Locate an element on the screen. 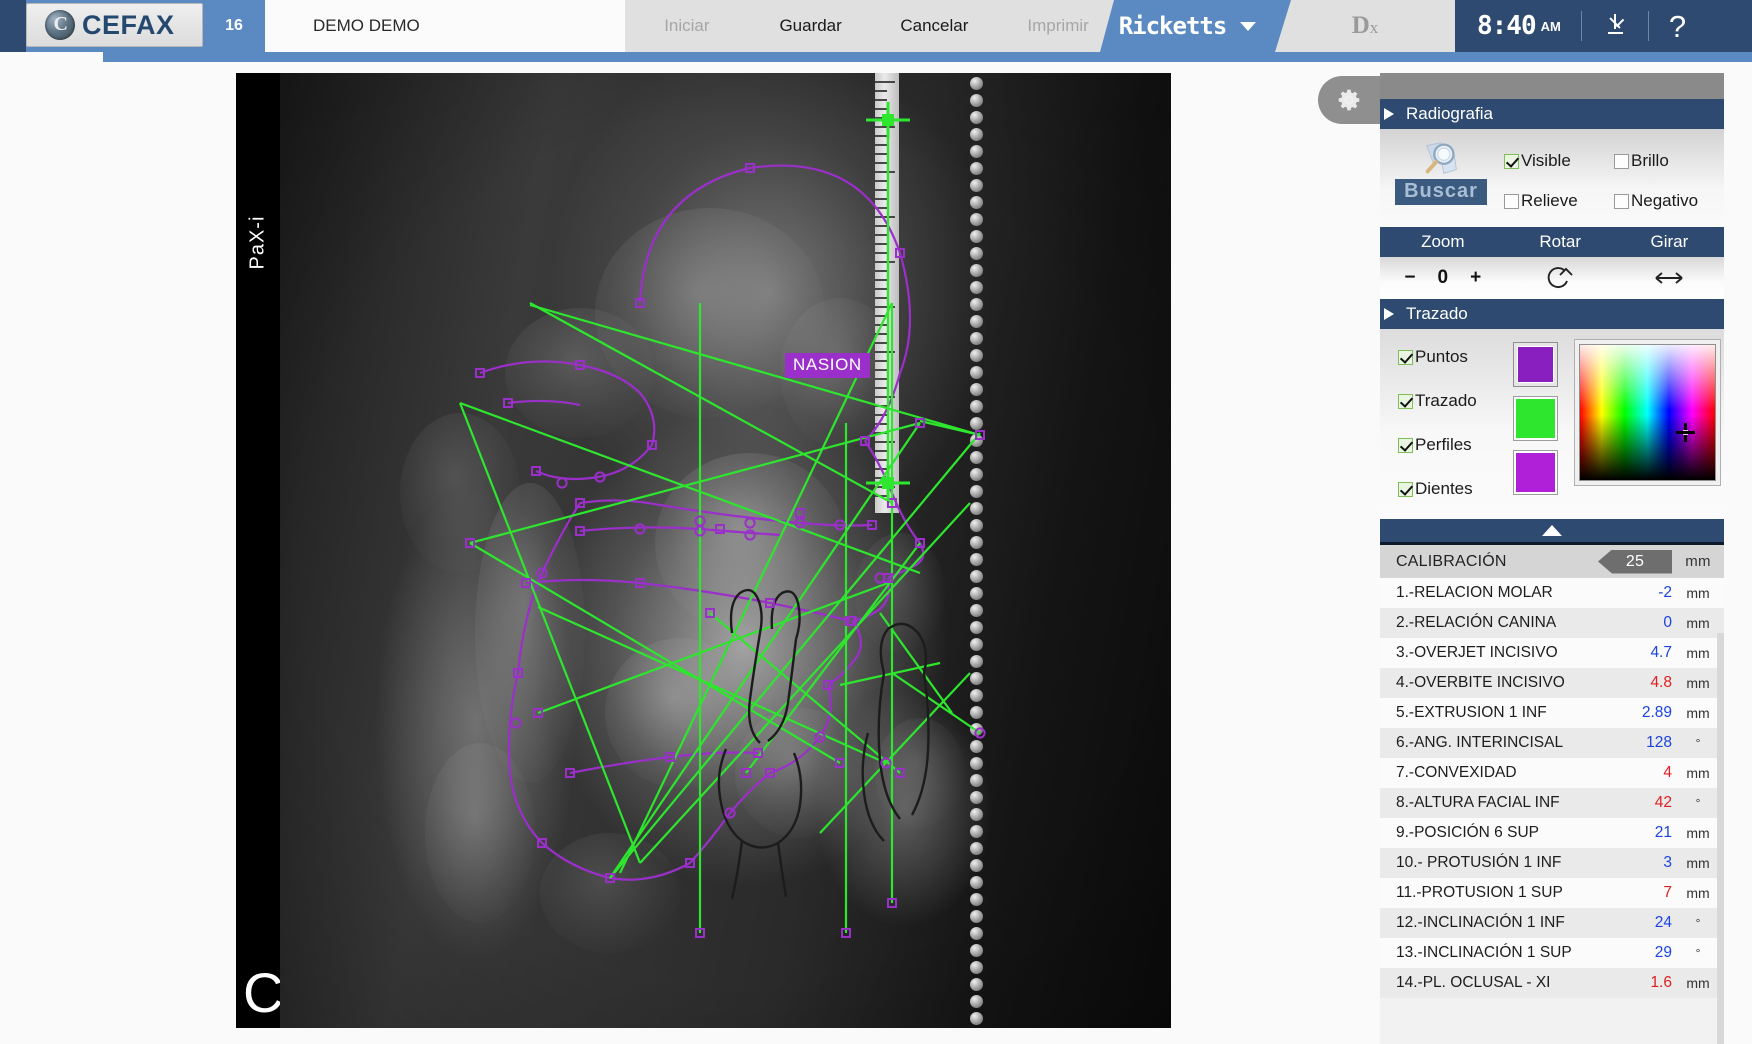  checkbox-relieve-label: Relieve is located at coordinates (1549, 200).